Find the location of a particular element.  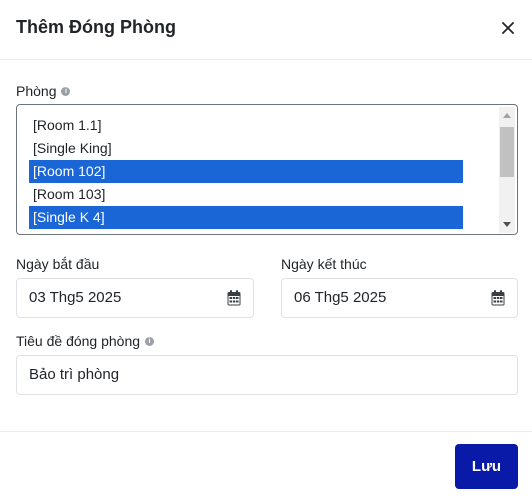

scroll-up-arrow-icon is located at coordinates (507, 115).